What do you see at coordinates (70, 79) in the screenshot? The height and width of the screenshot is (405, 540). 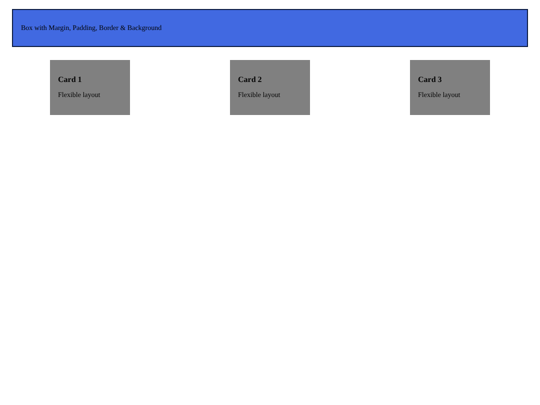 I see `card-title: Card 1` at bounding box center [70, 79].